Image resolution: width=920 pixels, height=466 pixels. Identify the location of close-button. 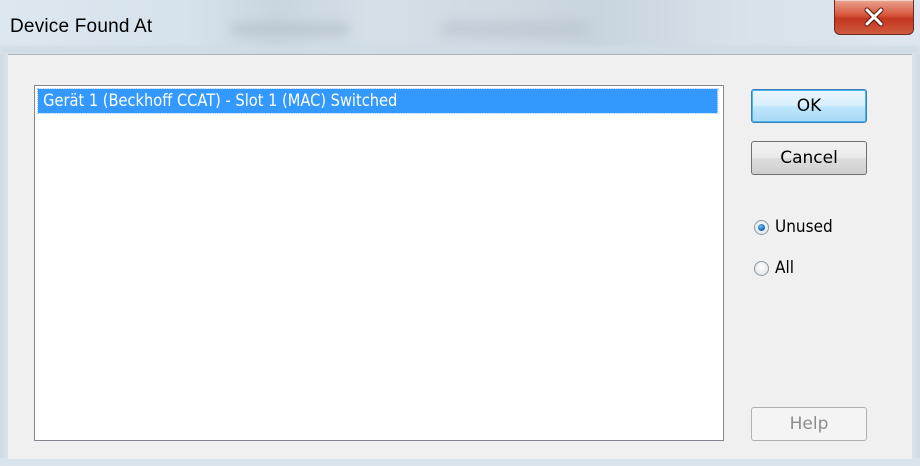
(874, 17).